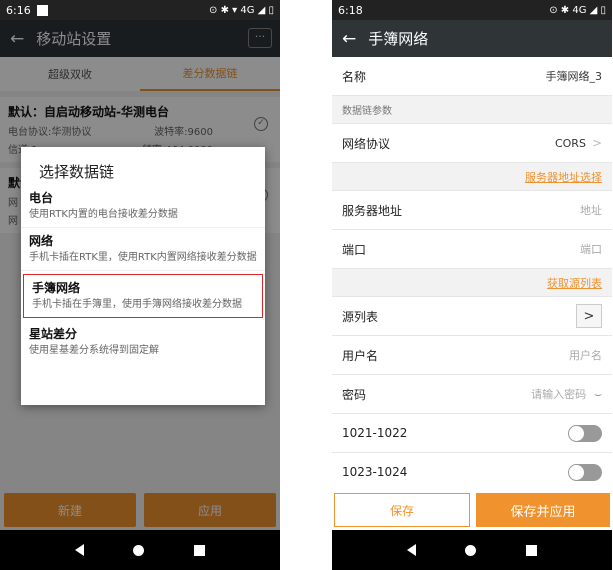 Image resolution: width=613 pixels, height=570 pixels. What do you see at coordinates (472, 510) in the screenshot?
I see `save-bar: 保存 保存并应用` at bounding box center [472, 510].